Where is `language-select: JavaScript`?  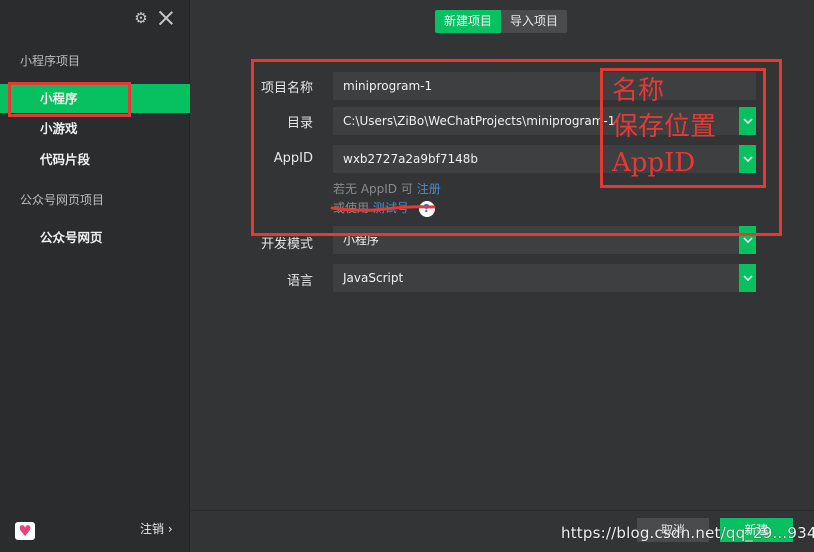 language-select: JavaScript is located at coordinates (544, 278).